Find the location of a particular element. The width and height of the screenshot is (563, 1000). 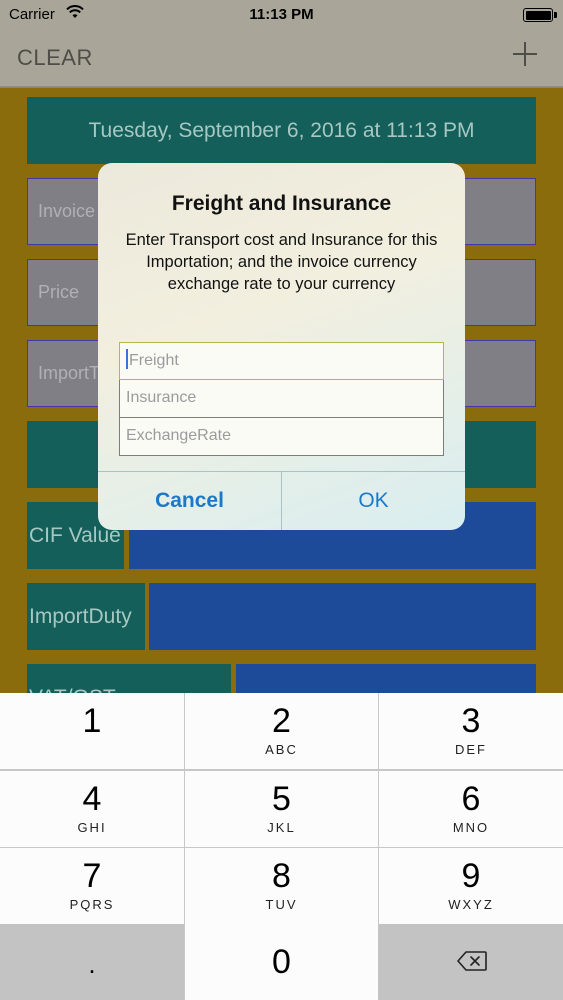

key-5: 5 JKL is located at coordinates (281, 809).